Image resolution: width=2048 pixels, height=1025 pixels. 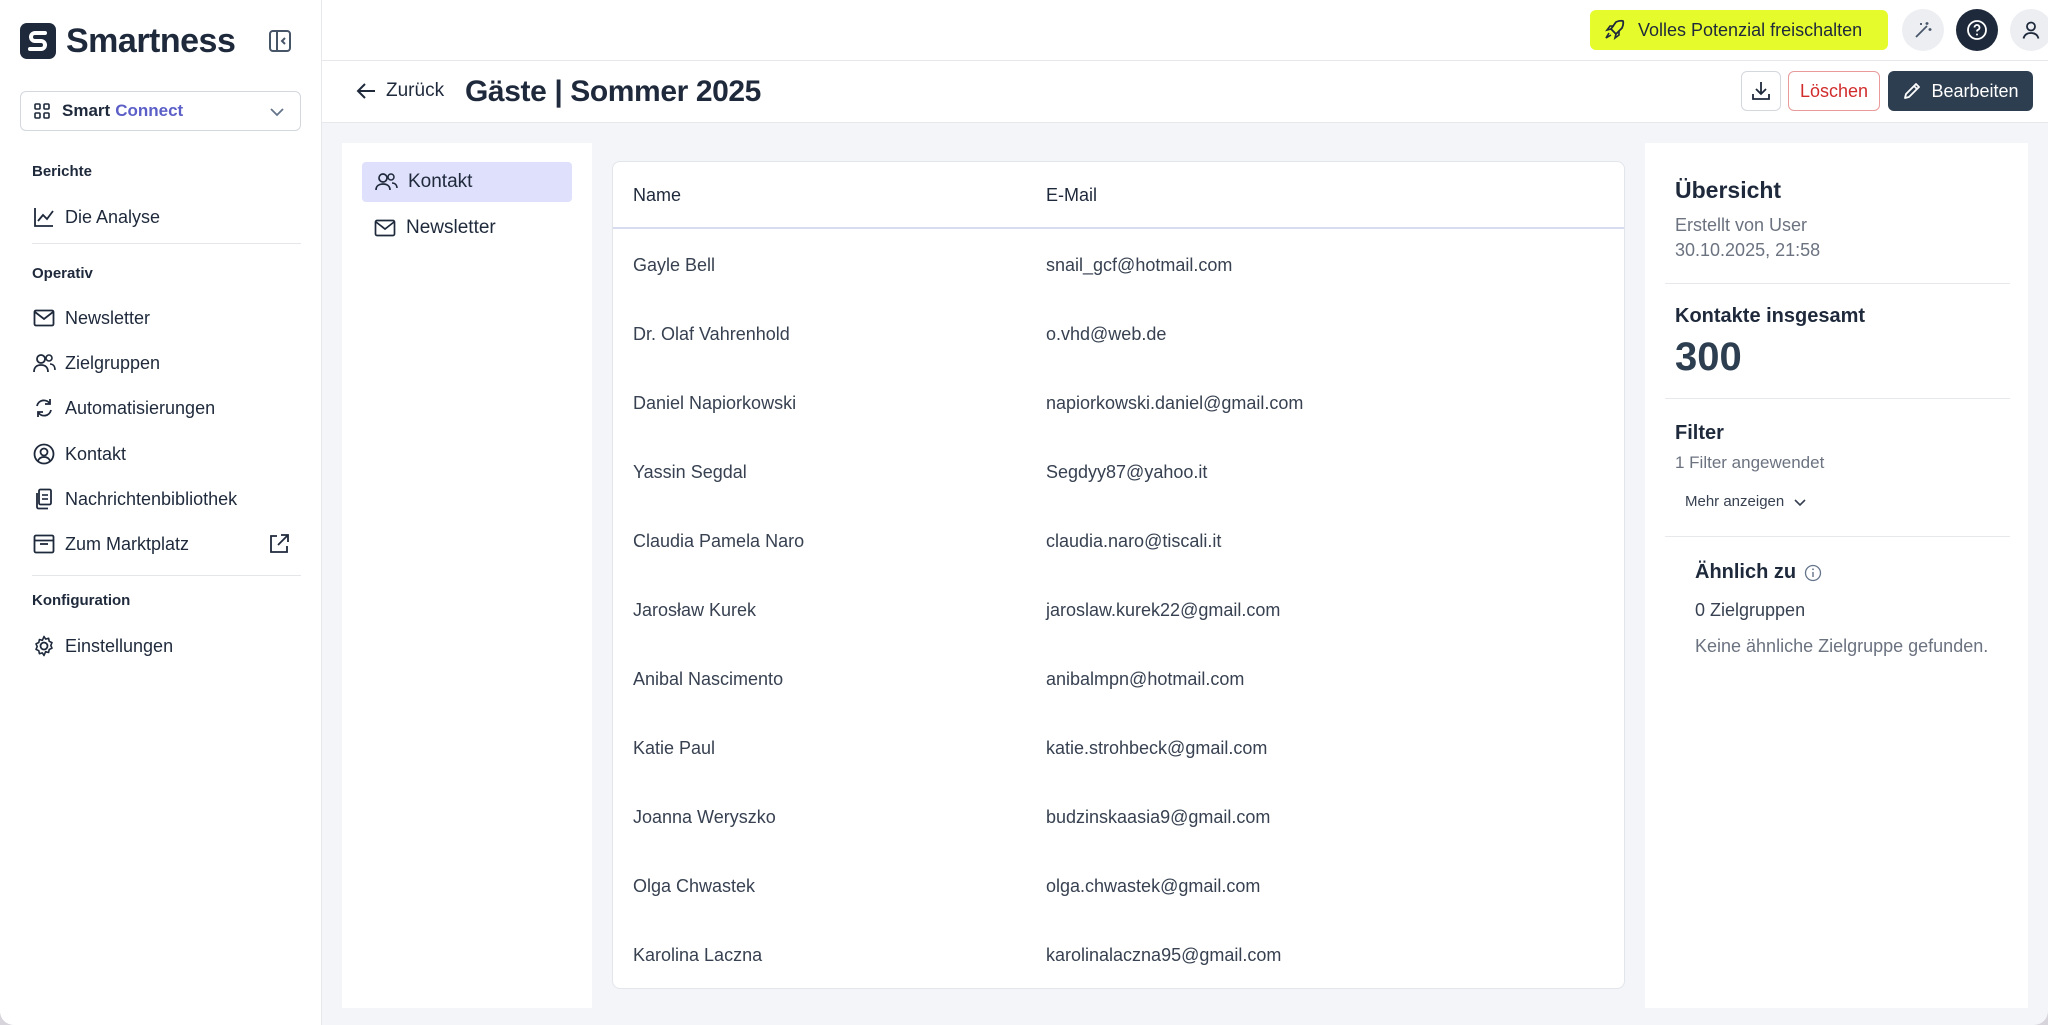 What do you see at coordinates (1164, 955) in the screenshot?
I see `cell-email: karolinalaczna95@gmail.com` at bounding box center [1164, 955].